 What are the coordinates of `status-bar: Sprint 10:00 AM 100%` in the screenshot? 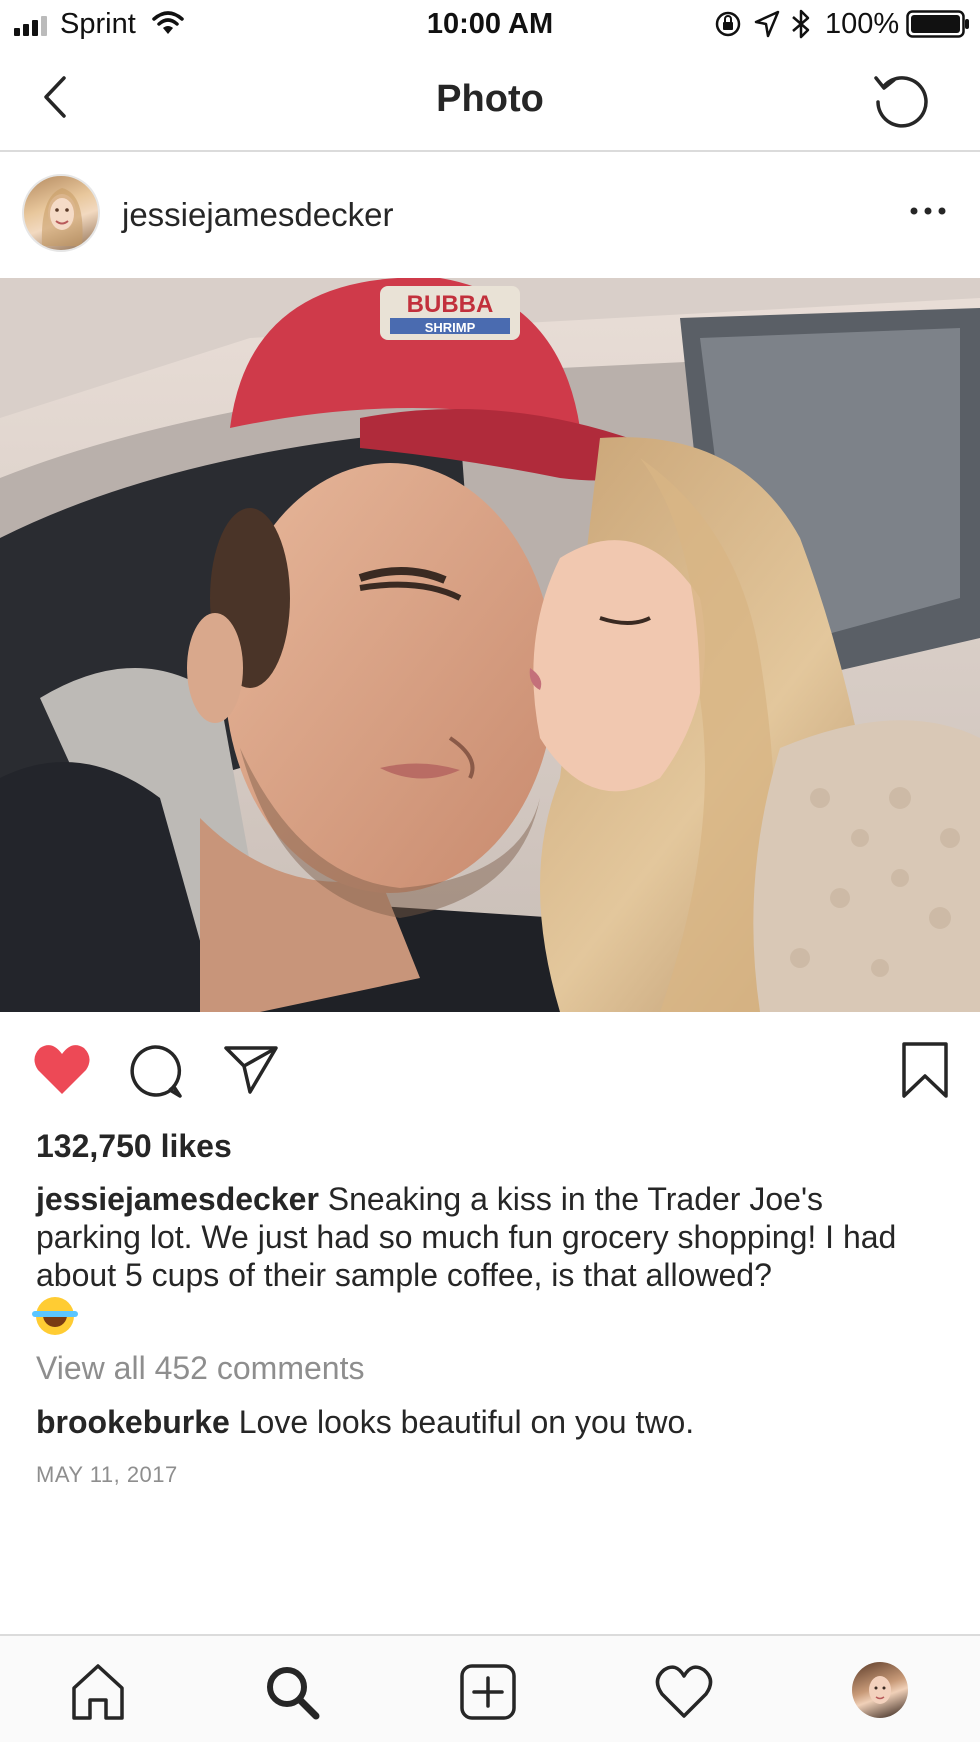 It's located at (490, 24).